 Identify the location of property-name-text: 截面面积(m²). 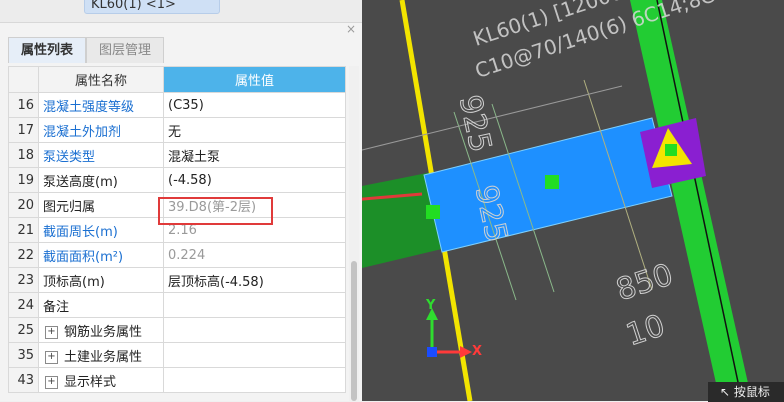
(83, 257).